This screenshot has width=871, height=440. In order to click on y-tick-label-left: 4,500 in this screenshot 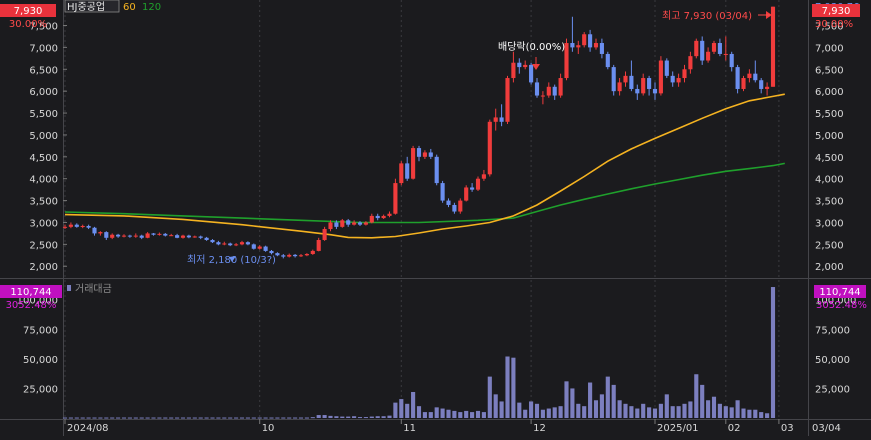, I will do `click(43, 158)`.